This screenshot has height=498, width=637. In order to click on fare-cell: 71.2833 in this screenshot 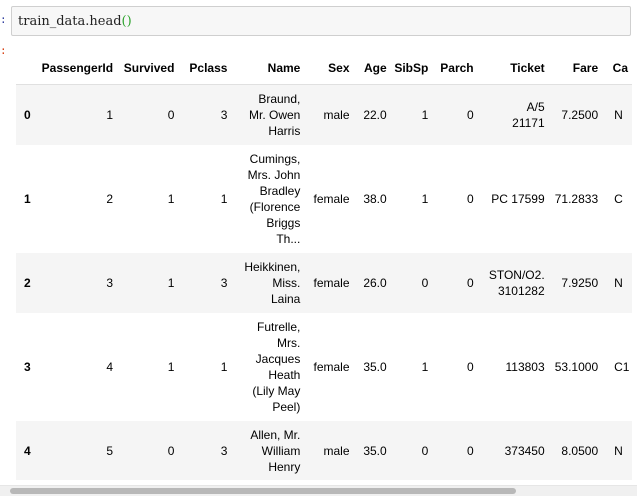, I will do `click(576, 198)`.